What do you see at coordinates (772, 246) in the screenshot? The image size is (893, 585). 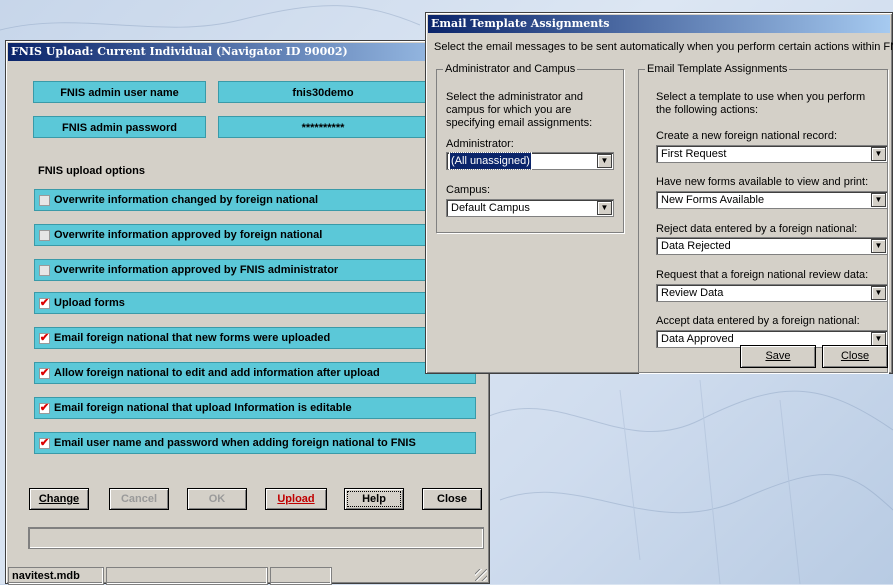 I see `template-select-reject-data: Data Rejected ▼` at bounding box center [772, 246].